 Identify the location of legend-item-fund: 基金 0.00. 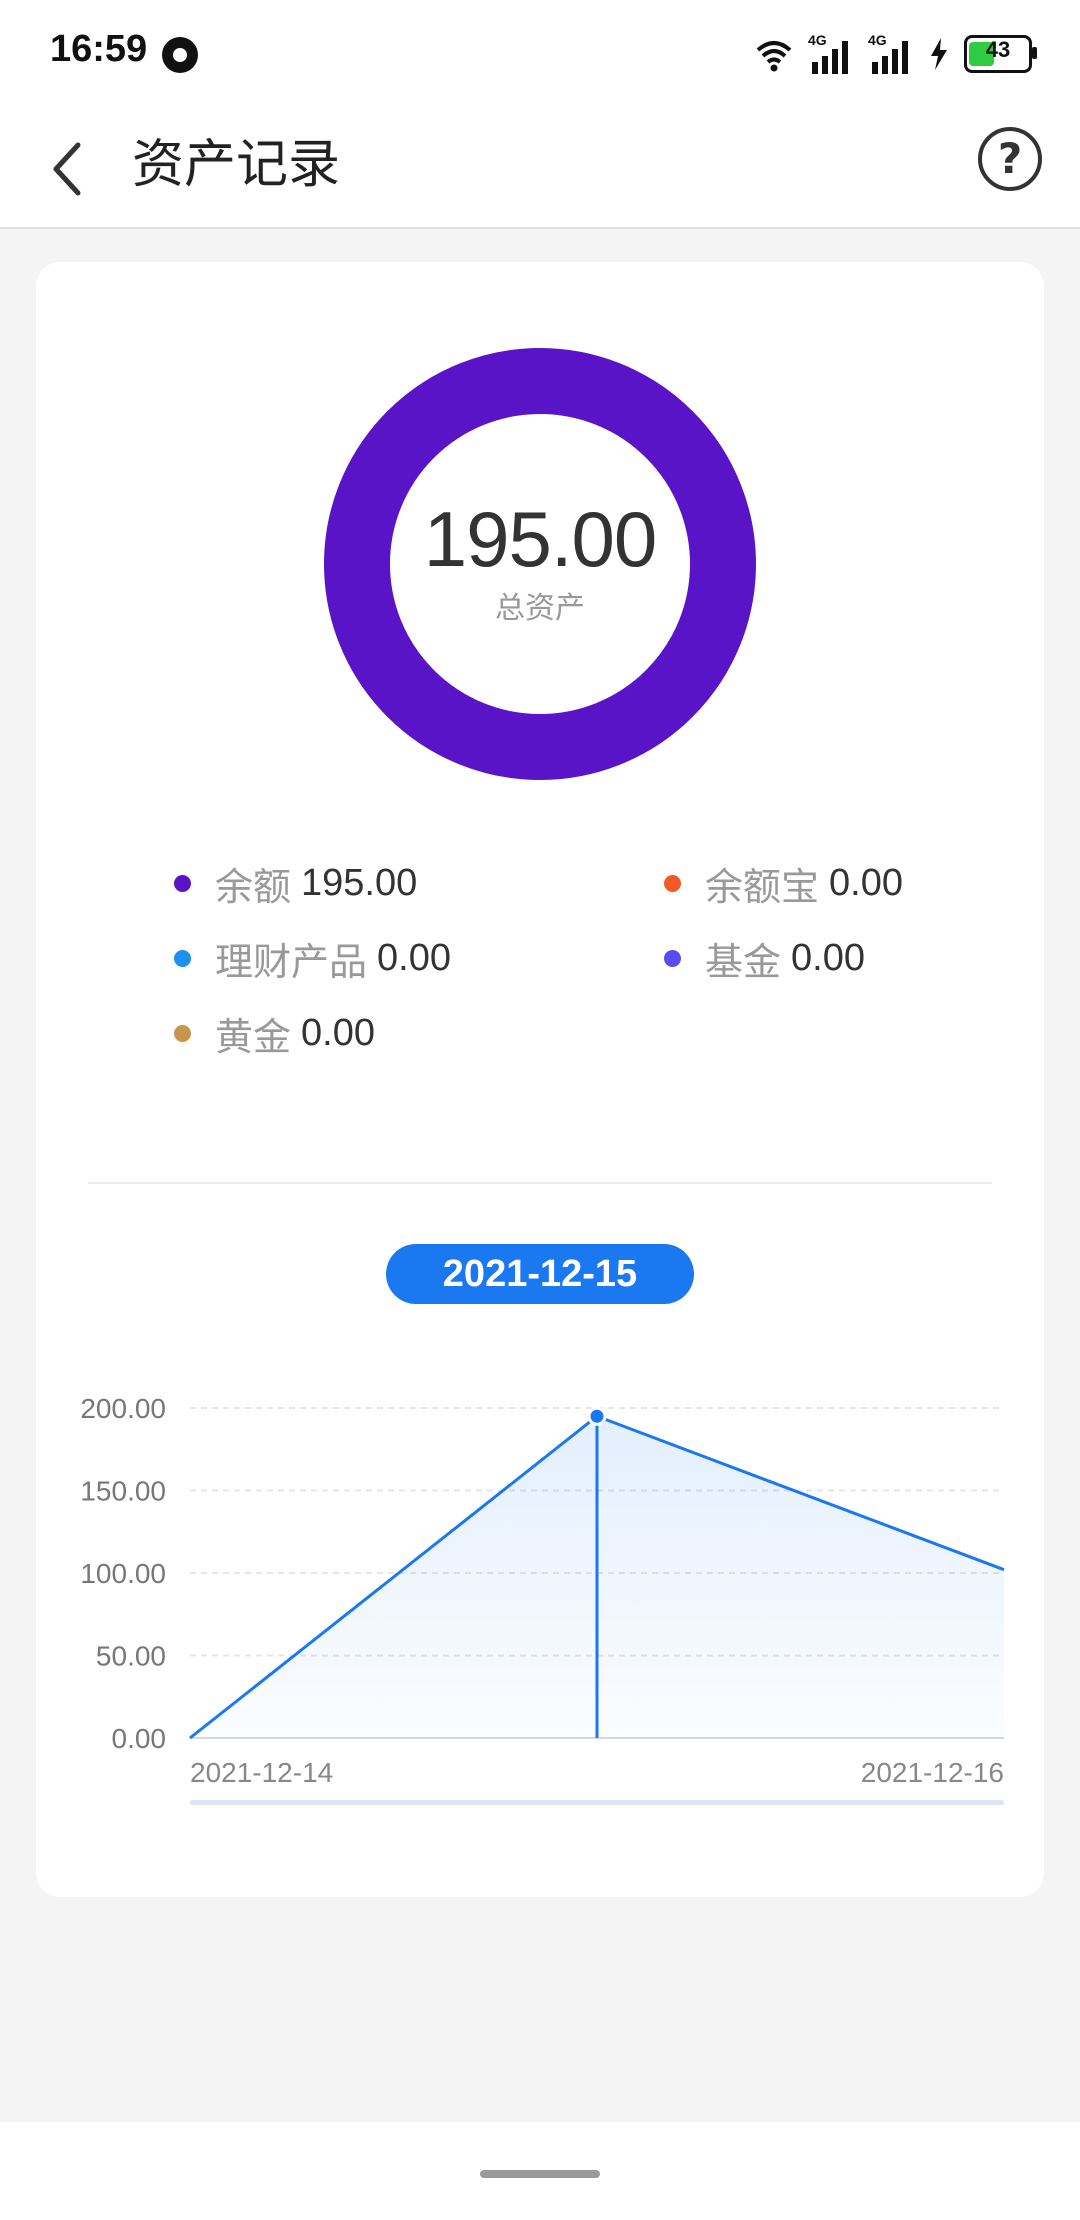
(764, 958).